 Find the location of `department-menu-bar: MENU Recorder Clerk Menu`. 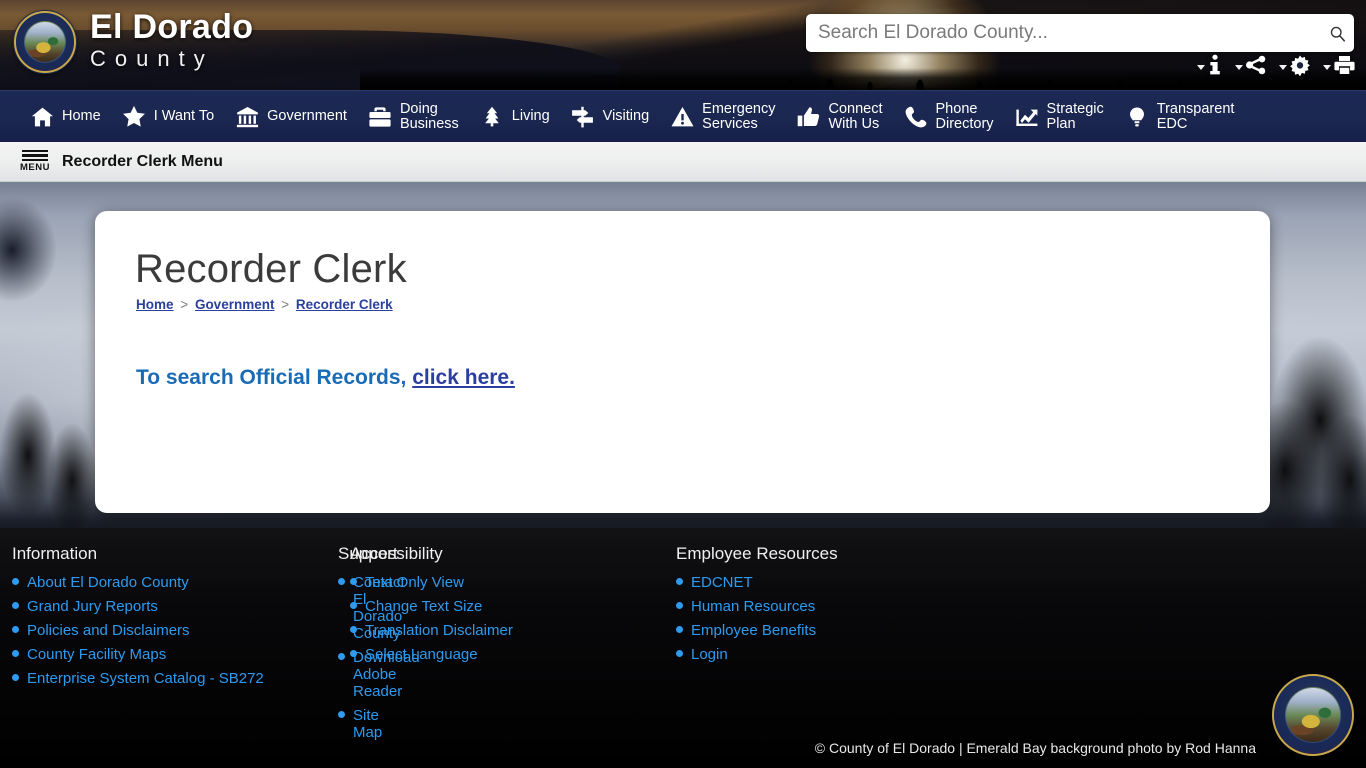

department-menu-bar: MENU Recorder Clerk Menu is located at coordinates (683, 162).